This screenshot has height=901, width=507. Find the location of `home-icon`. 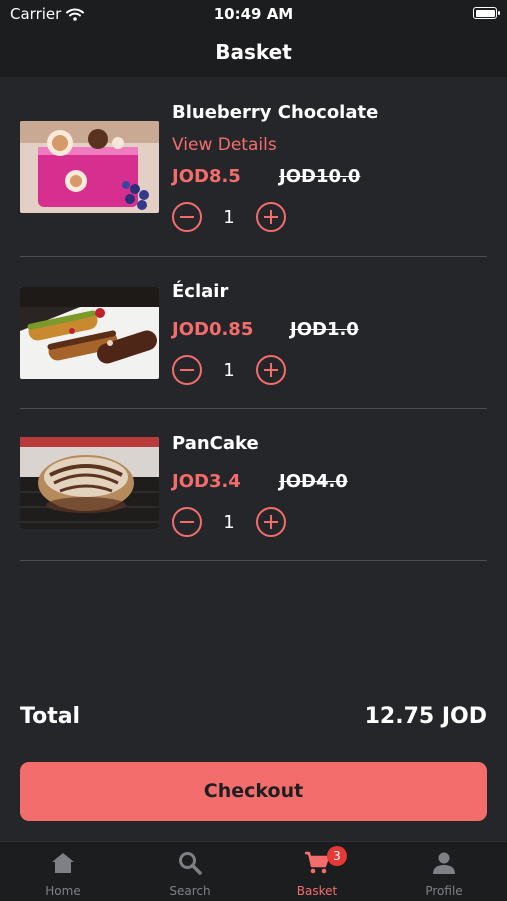

home-icon is located at coordinates (63, 863).